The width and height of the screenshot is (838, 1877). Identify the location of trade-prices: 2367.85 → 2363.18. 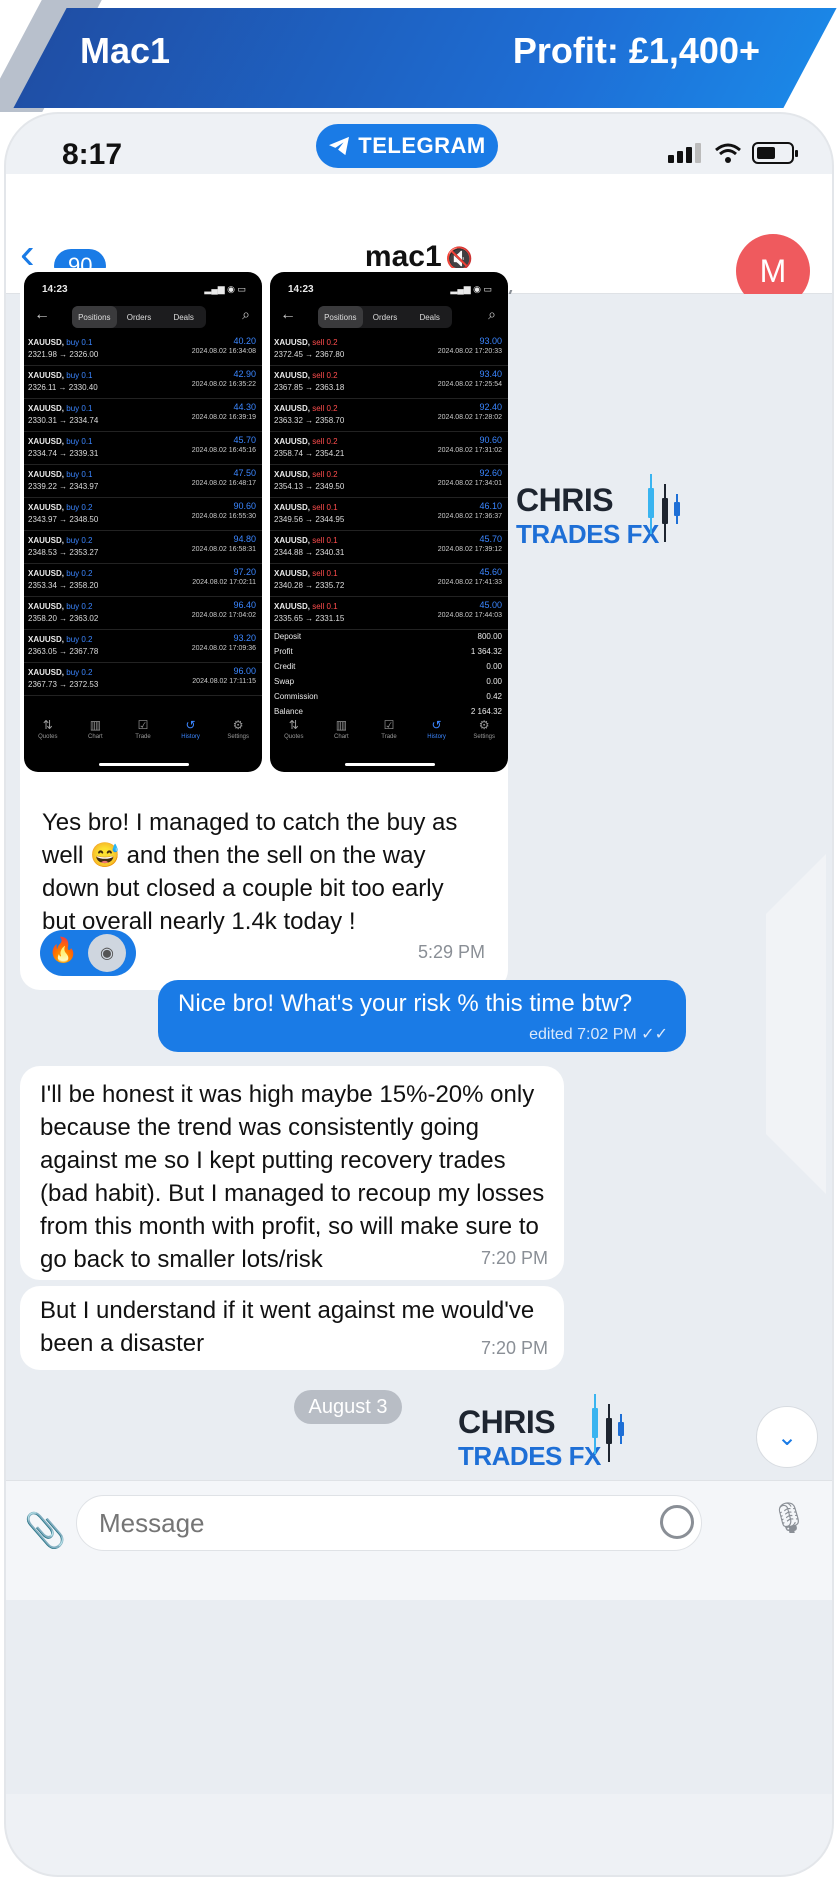
(309, 387).